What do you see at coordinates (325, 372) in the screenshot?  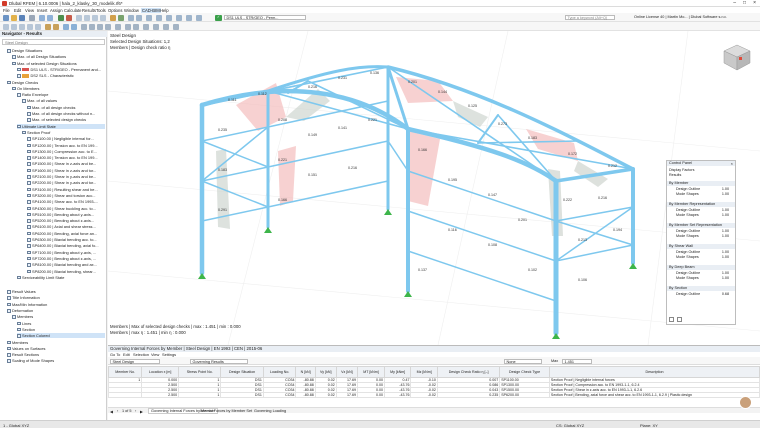 I see `column-header: Vy [kN]` at bounding box center [325, 372].